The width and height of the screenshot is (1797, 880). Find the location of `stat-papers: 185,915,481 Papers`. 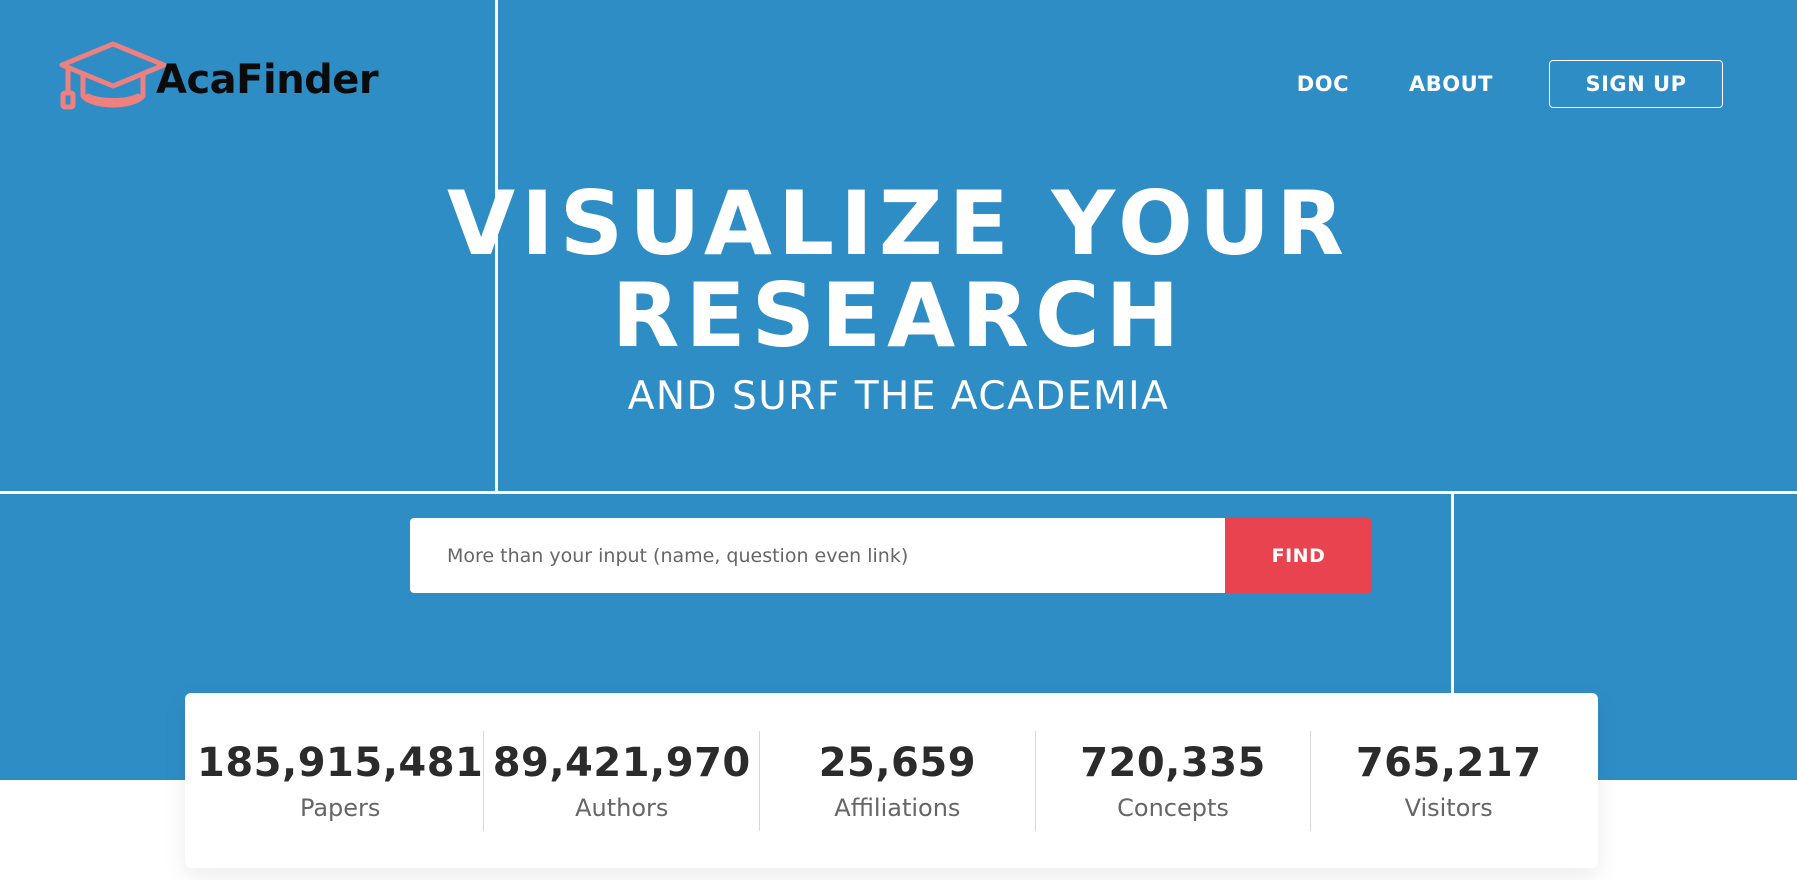

stat-papers: 185,915,481 Papers is located at coordinates (341, 780).